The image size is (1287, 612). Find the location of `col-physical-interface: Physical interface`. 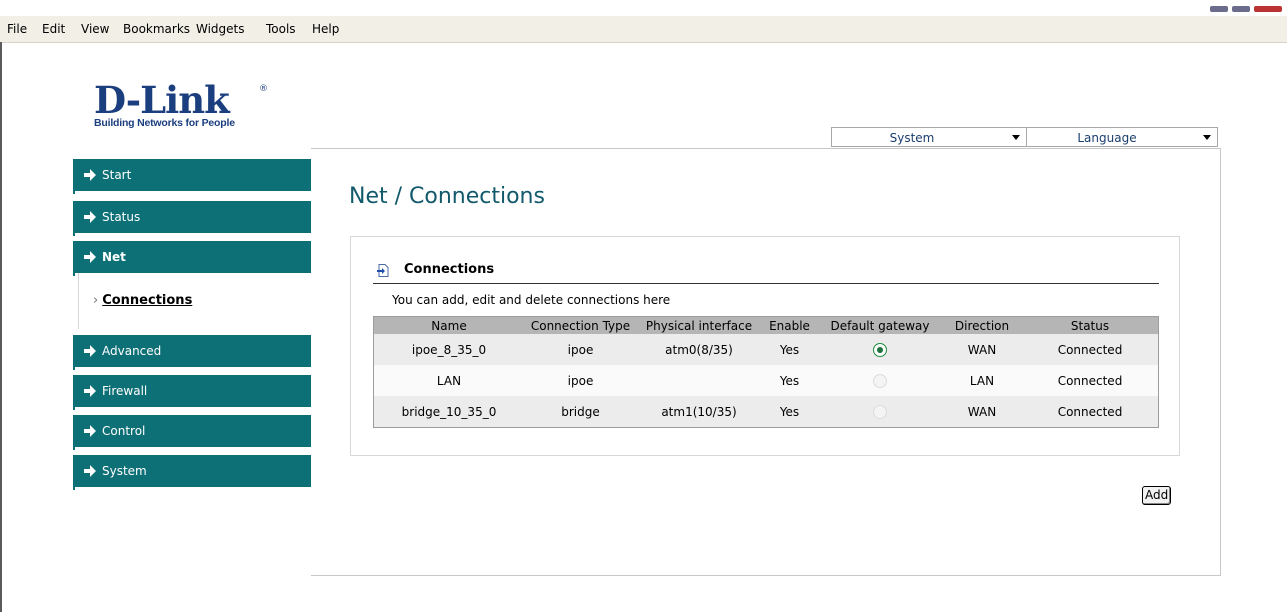

col-physical-interface: Physical interface is located at coordinates (699, 325).